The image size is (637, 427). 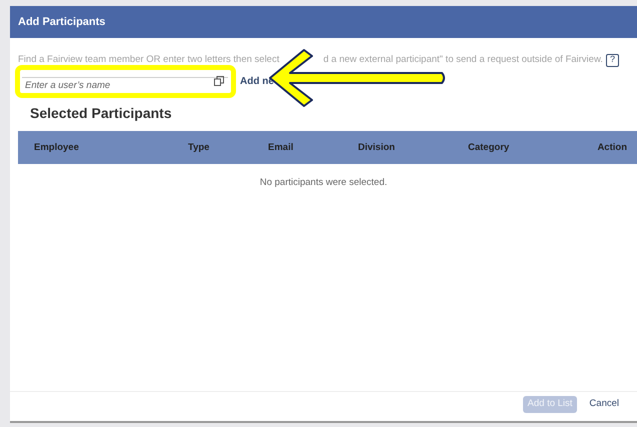 What do you see at coordinates (612, 147) in the screenshot?
I see `column-header: Action` at bounding box center [612, 147].